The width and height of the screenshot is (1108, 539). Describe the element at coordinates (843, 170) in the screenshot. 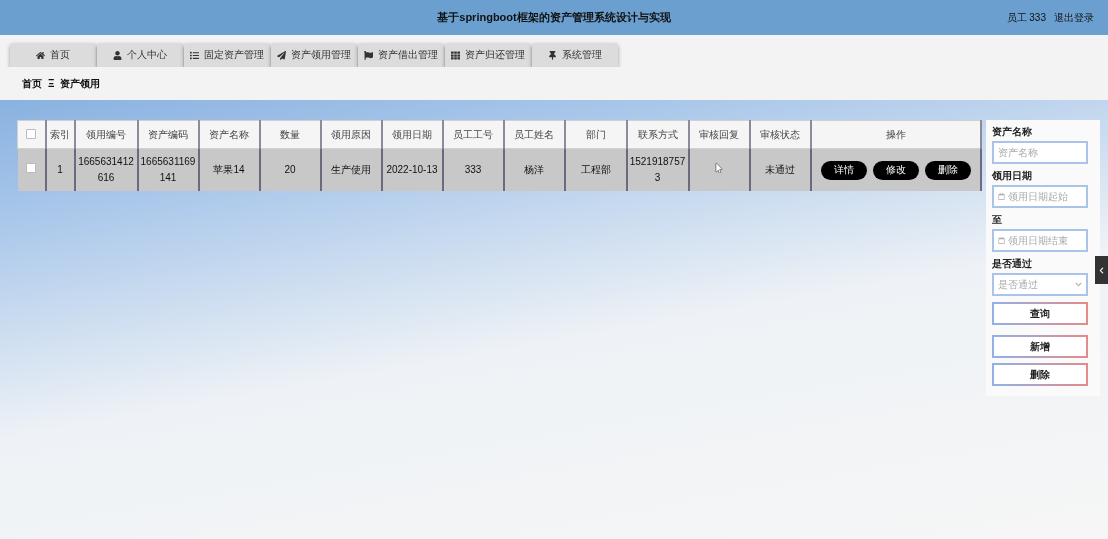

I see `action-button: 详情` at that location.